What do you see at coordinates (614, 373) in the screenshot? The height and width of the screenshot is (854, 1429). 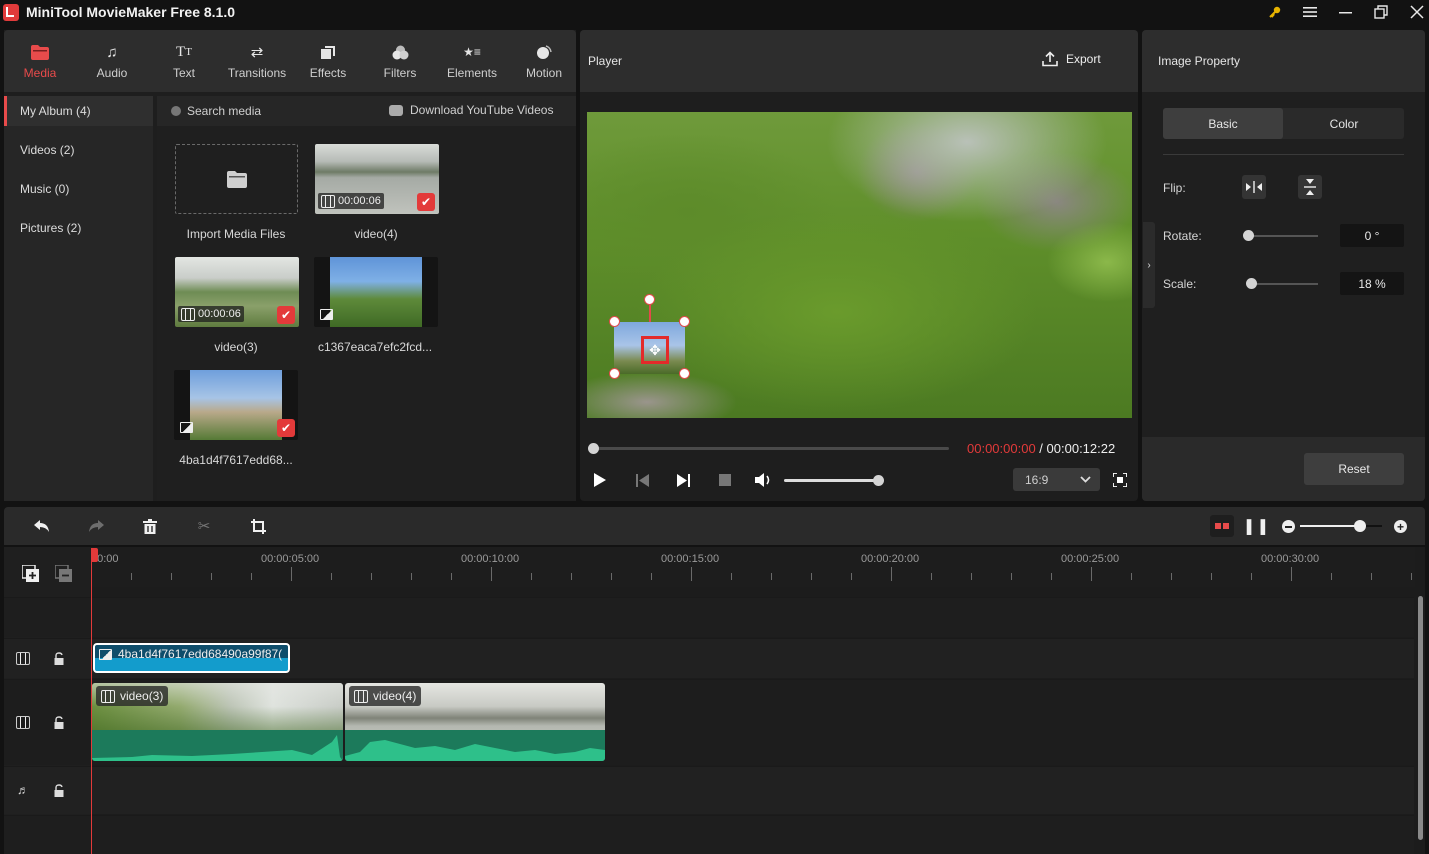 I see `resize-handle-bl` at bounding box center [614, 373].